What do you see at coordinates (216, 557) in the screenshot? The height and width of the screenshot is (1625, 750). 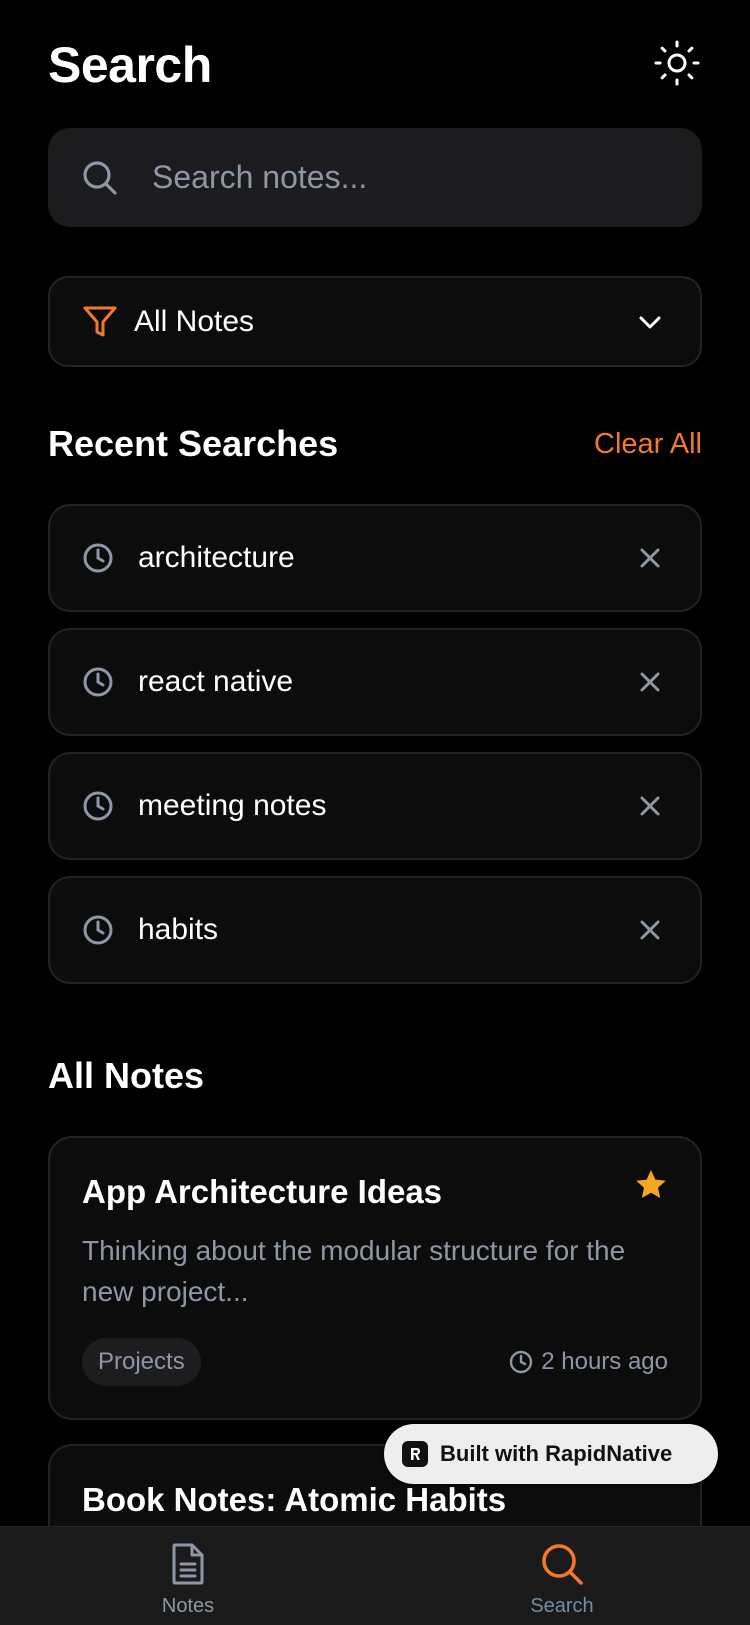 I see `recent-search-label: architecture` at bounding box center [216, 557].